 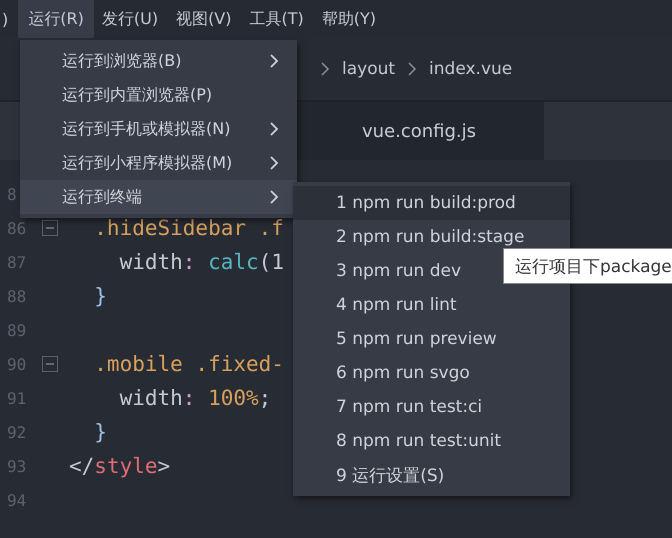 What do you see at coordinates (431, 475) in the screenshot?
I see `menu-item: 9 运行设置(S)` at bounding box center [431, 475].